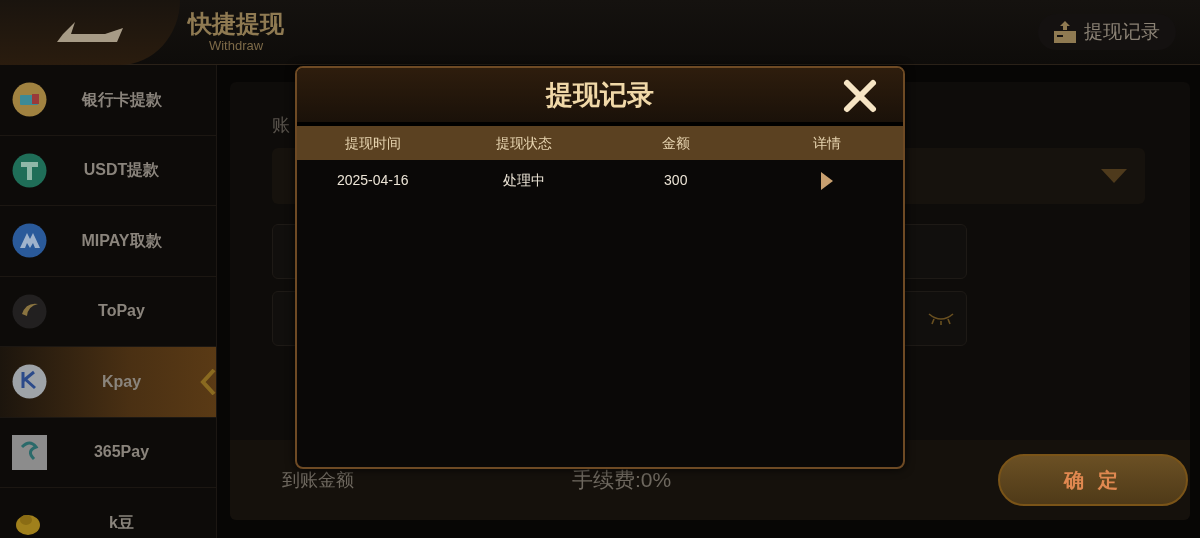 This screenshot has width=1200, height=538. Describe the element at coordinates (281, 125) in the screenshot. I see `field-label: 账` at that location.